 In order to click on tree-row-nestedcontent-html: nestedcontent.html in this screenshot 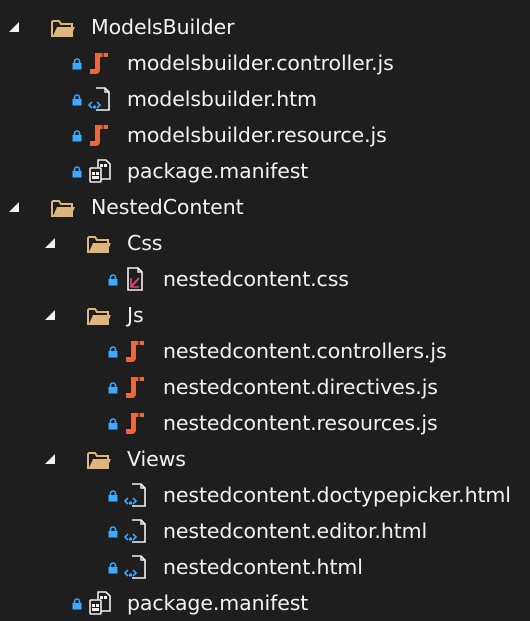, I will do `click(265, 567)`.